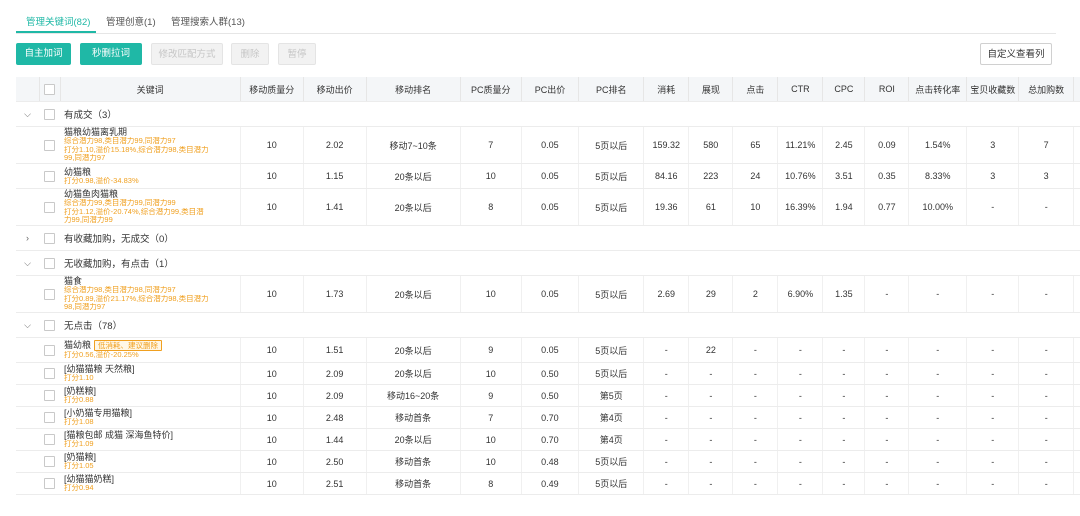 Image resolution: width=1080 pixels, height=516 pixels. Describe the element at coordinates (755, 89) in the screenshot. I see `column-header: 点击` at that location.